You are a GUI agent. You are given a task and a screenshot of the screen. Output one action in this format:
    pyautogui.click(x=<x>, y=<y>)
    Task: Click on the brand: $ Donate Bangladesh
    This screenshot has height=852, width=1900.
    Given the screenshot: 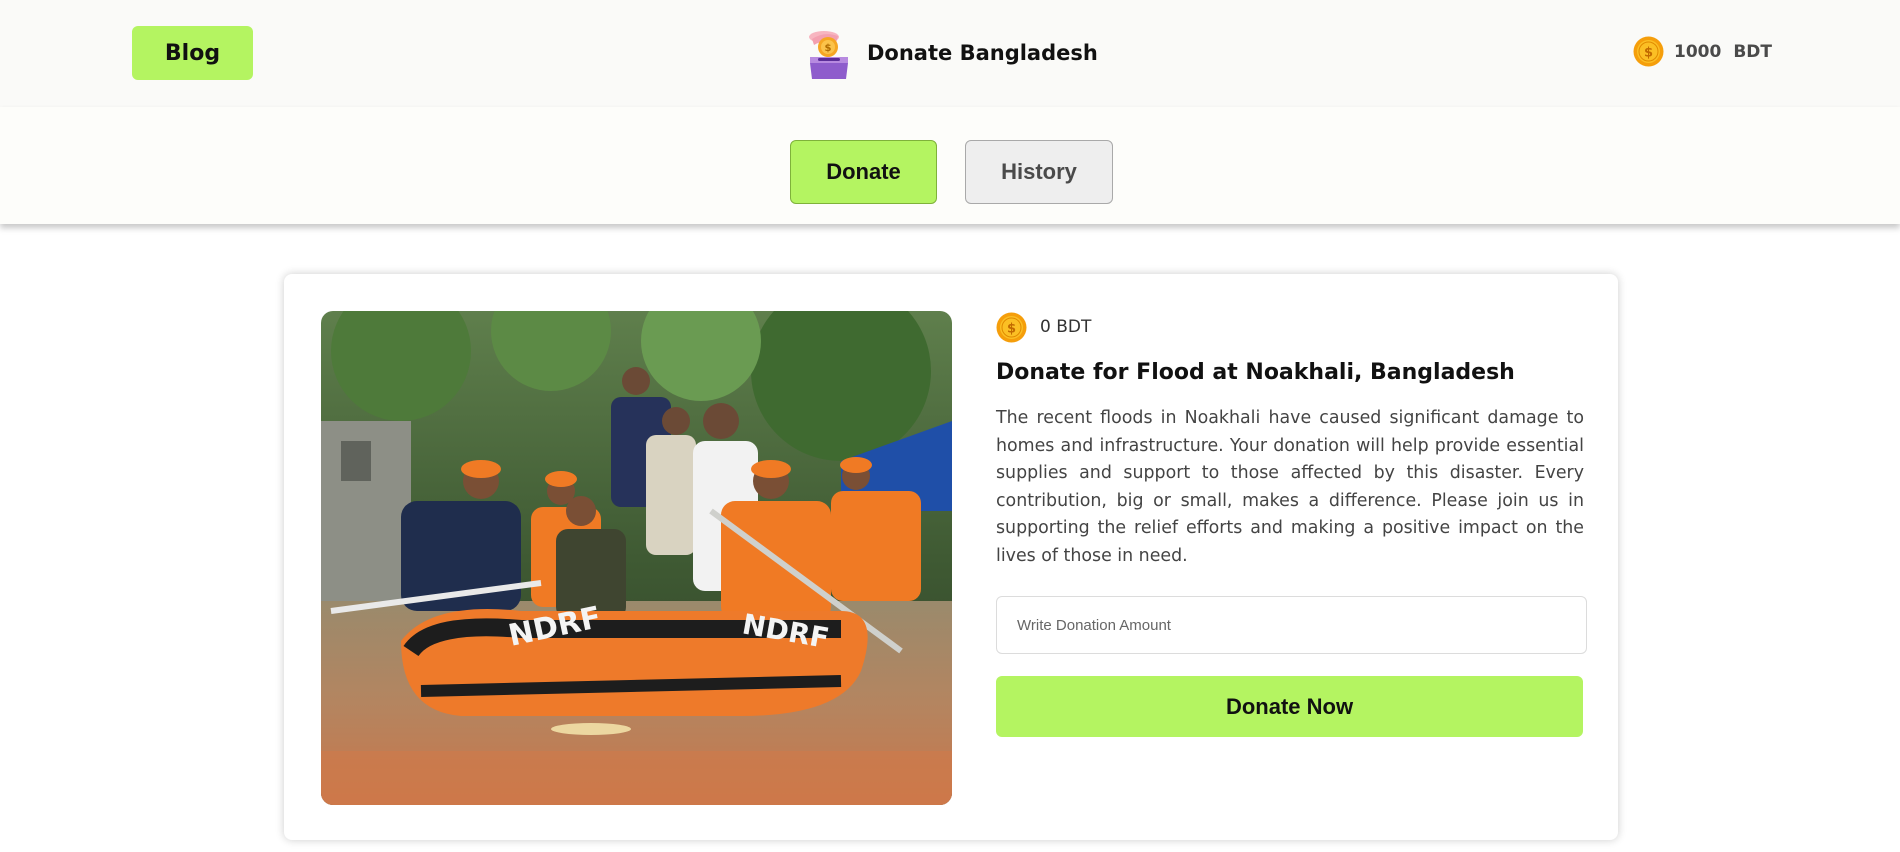 What is the action you would take?
    pyautogui.click(x=949, y=53)
    